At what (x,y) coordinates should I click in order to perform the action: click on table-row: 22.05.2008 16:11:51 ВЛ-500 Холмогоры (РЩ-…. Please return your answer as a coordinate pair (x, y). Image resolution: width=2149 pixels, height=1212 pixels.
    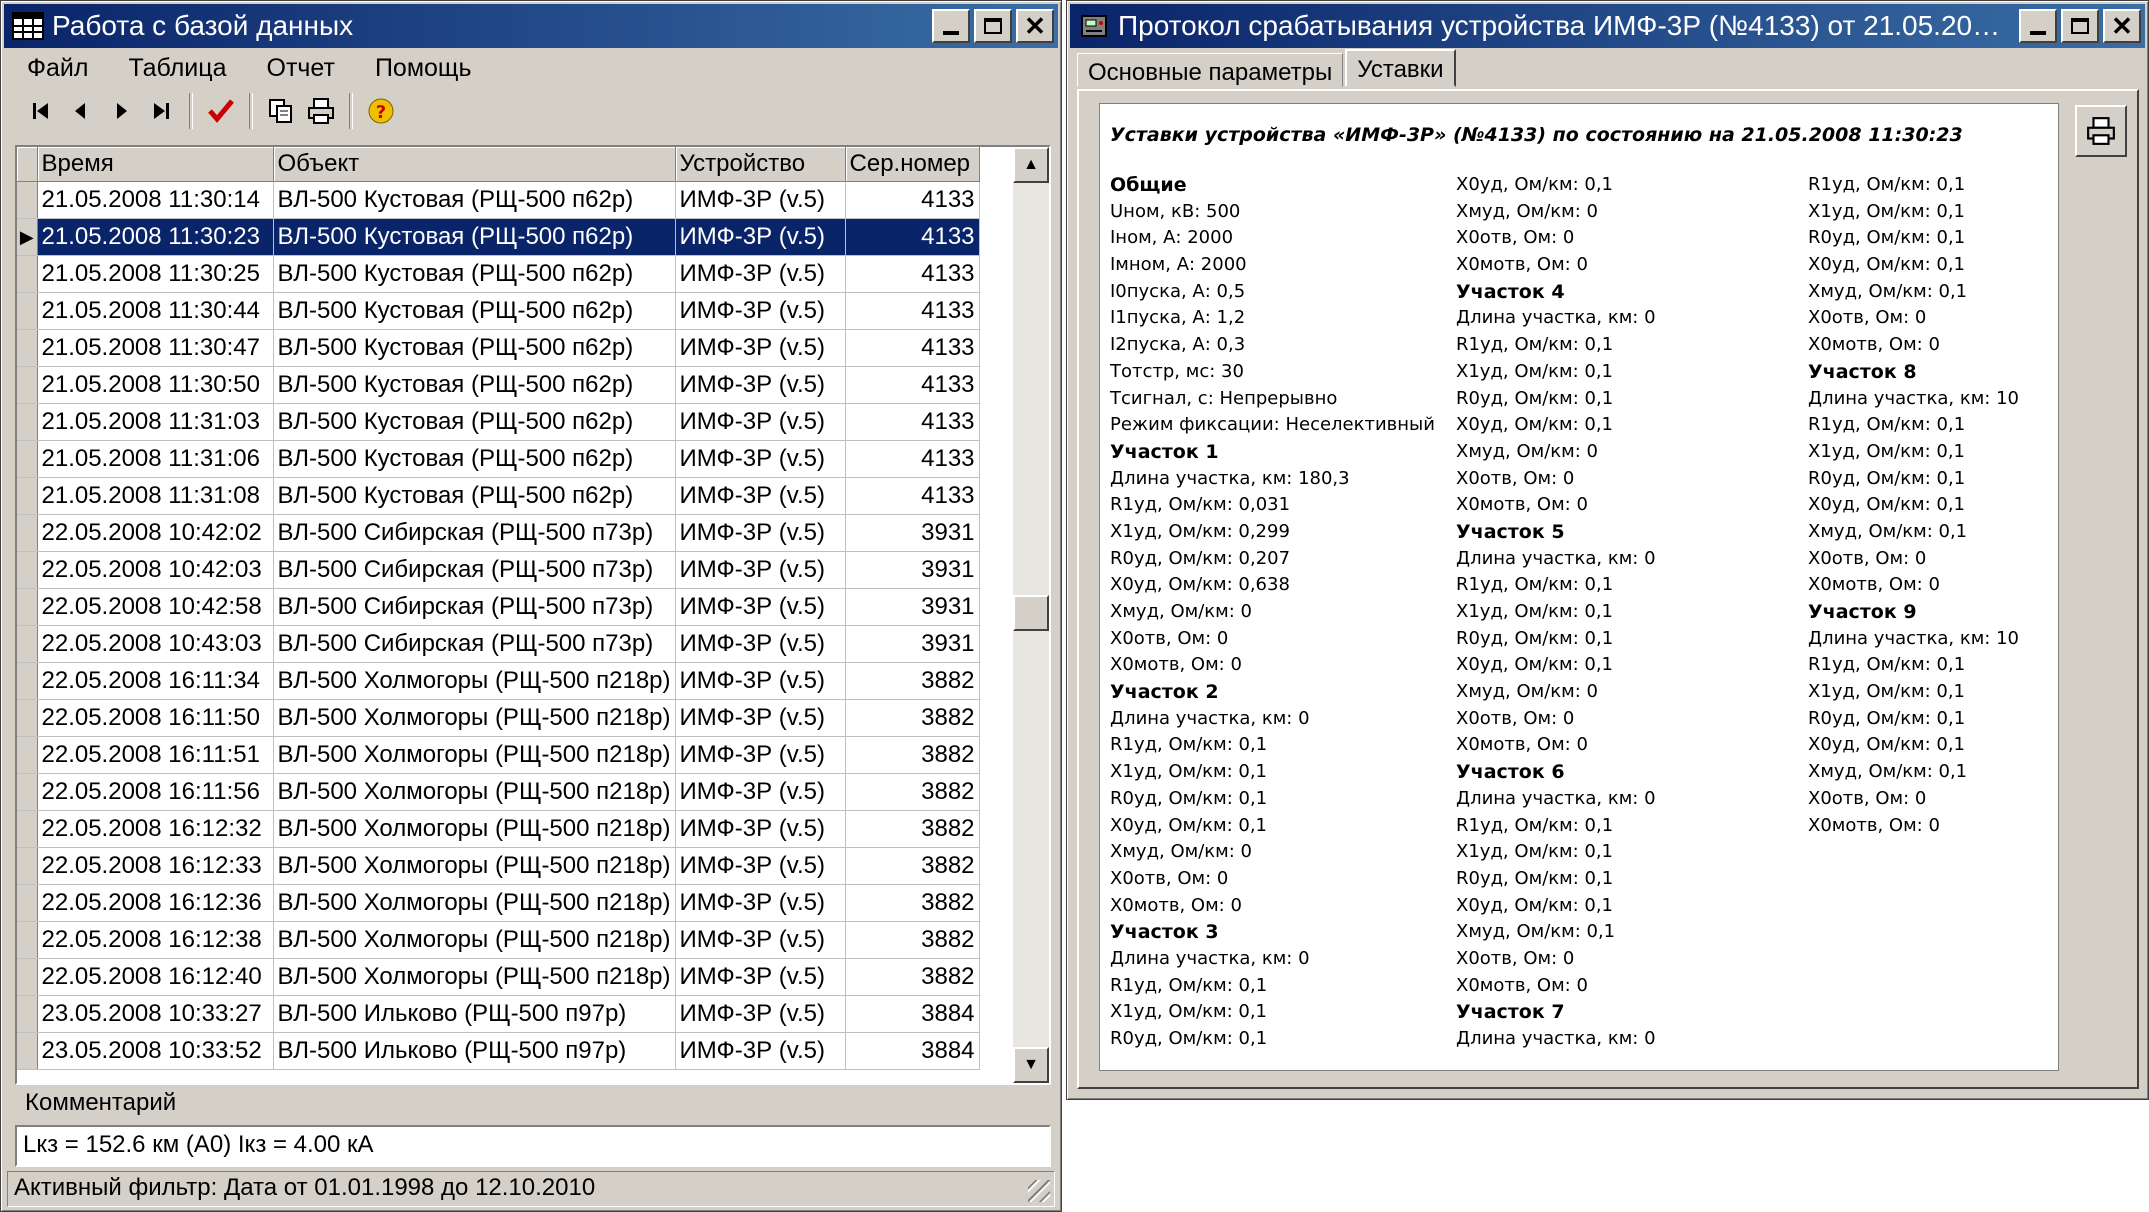
    Looking at the image, I should click on (498, 755).